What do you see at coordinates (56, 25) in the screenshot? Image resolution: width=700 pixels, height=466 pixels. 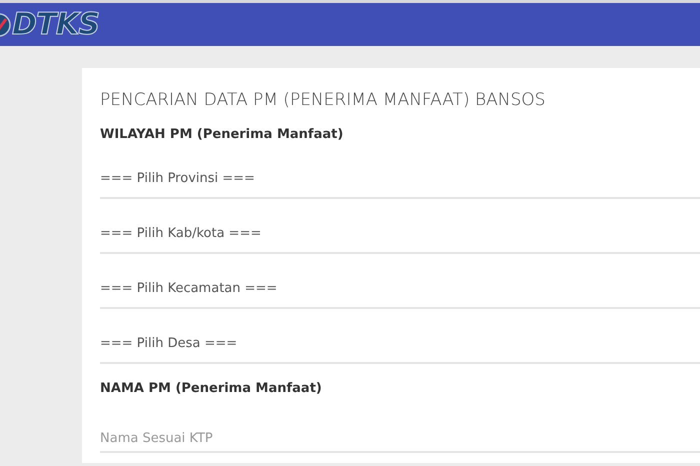 I see `logo-text: DTKS` at bounding box center [56, 25].